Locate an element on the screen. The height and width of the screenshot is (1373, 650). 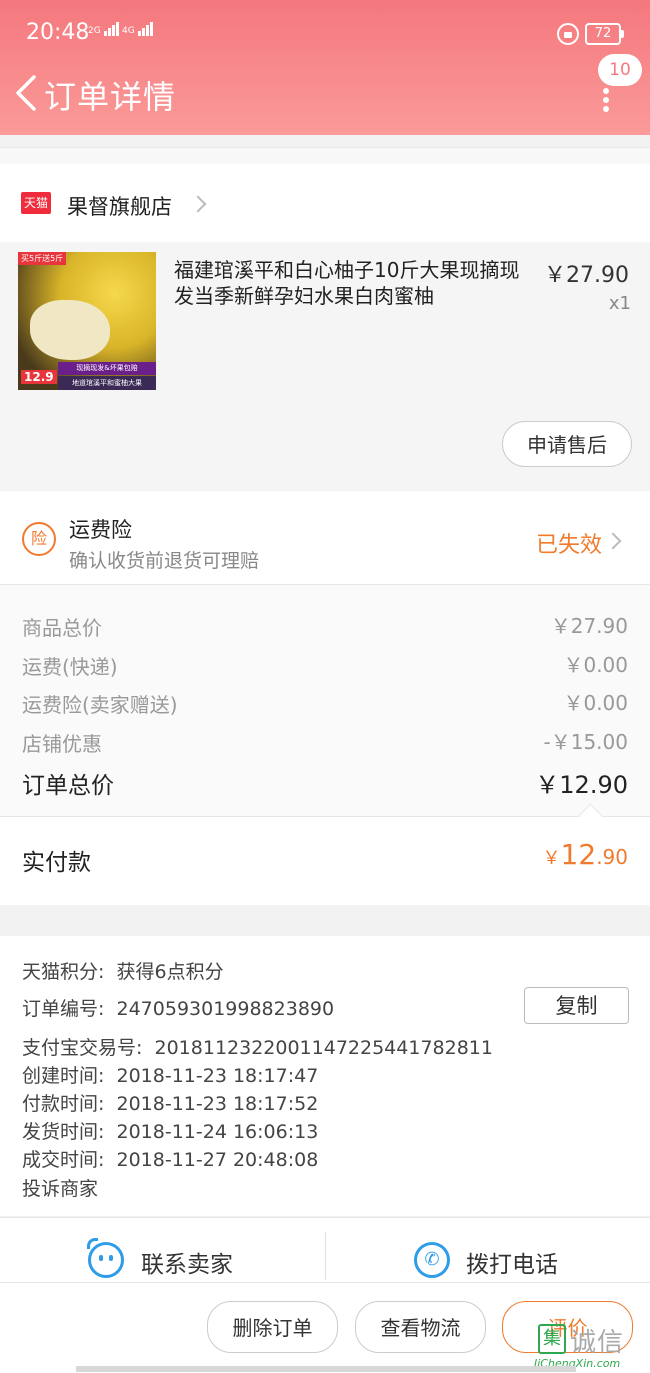
insurance-title: 运费险 is located at coordinates (100, 530).